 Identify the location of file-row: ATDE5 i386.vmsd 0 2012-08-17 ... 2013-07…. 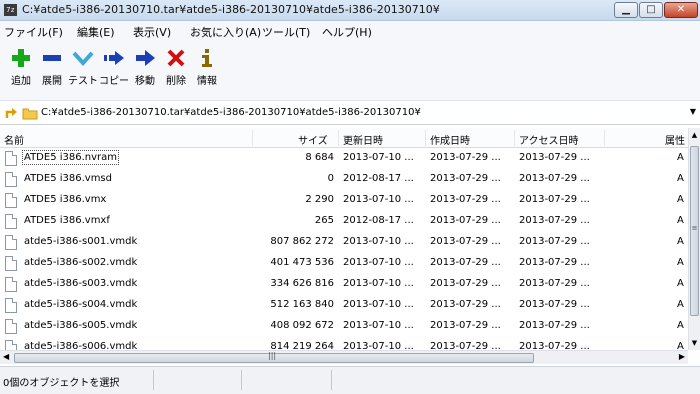
(344, 179).